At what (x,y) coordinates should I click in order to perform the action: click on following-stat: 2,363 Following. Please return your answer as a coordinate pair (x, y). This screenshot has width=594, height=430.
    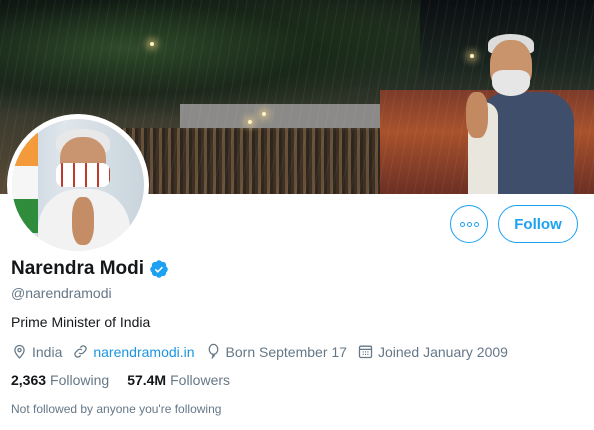
    Looking at the image, I should click on (60, 380).